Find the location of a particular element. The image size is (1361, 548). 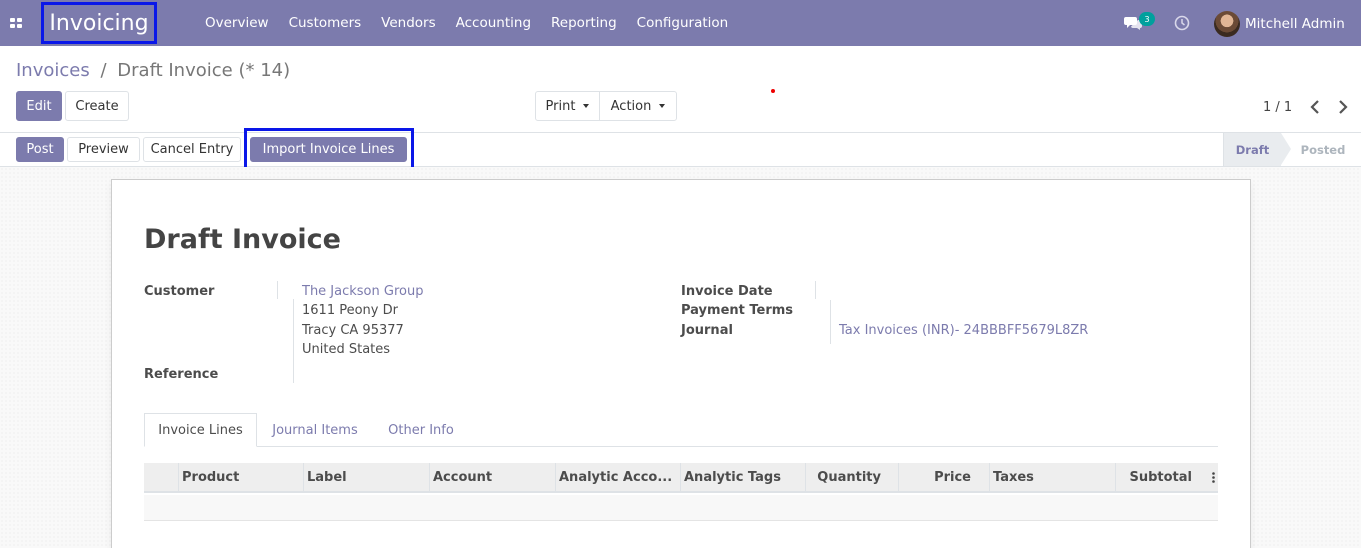

column-header-taxes: Taxes is located at coordinates (1052, 477).